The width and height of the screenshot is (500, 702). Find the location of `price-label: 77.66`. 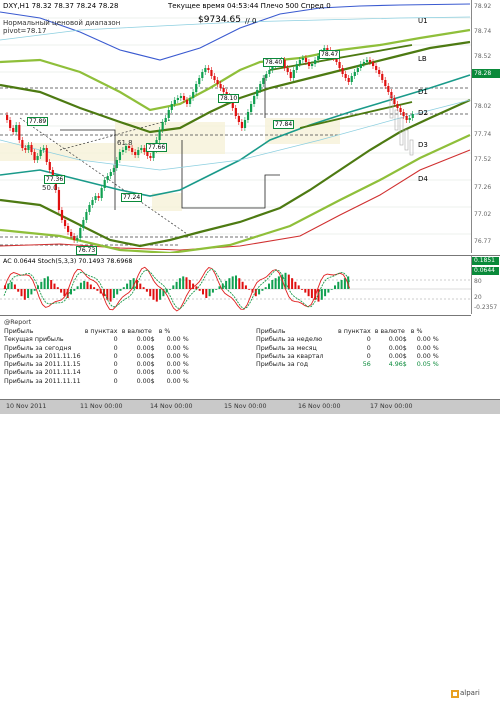

price-label: 77.66 is located at coordinates (157, 147).